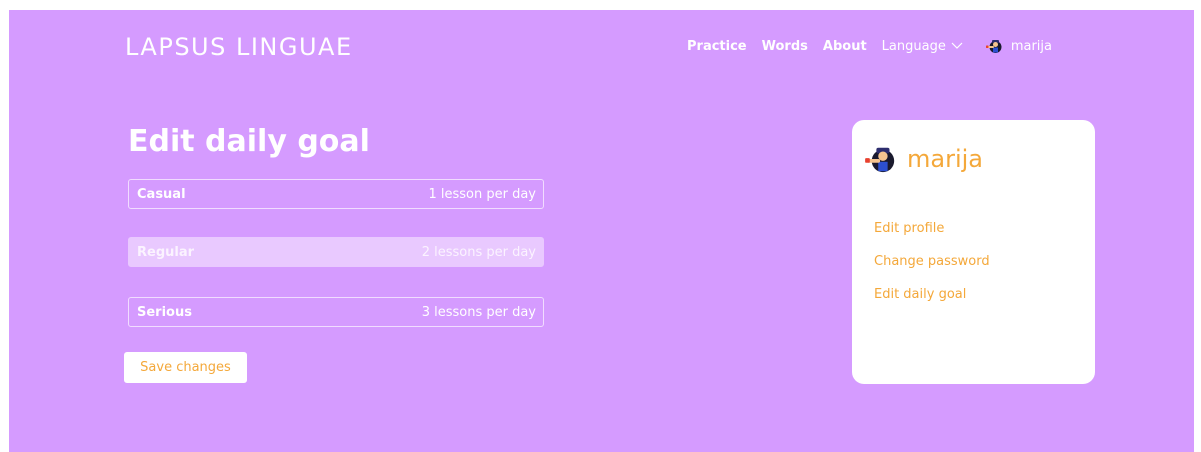 The height and width of the screenshot is (452, 1201). Describe the element at coordinates (845, 46) in the screenshot. I see `nav-about: About` at that location.